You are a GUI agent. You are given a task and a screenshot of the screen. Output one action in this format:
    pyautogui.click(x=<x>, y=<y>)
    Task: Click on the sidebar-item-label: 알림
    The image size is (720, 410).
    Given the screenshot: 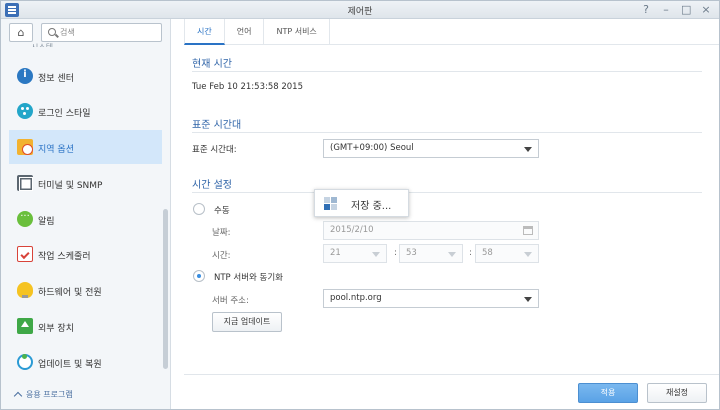 What is the action you would take?
    pyautogui.click(x=46, y=222)
    